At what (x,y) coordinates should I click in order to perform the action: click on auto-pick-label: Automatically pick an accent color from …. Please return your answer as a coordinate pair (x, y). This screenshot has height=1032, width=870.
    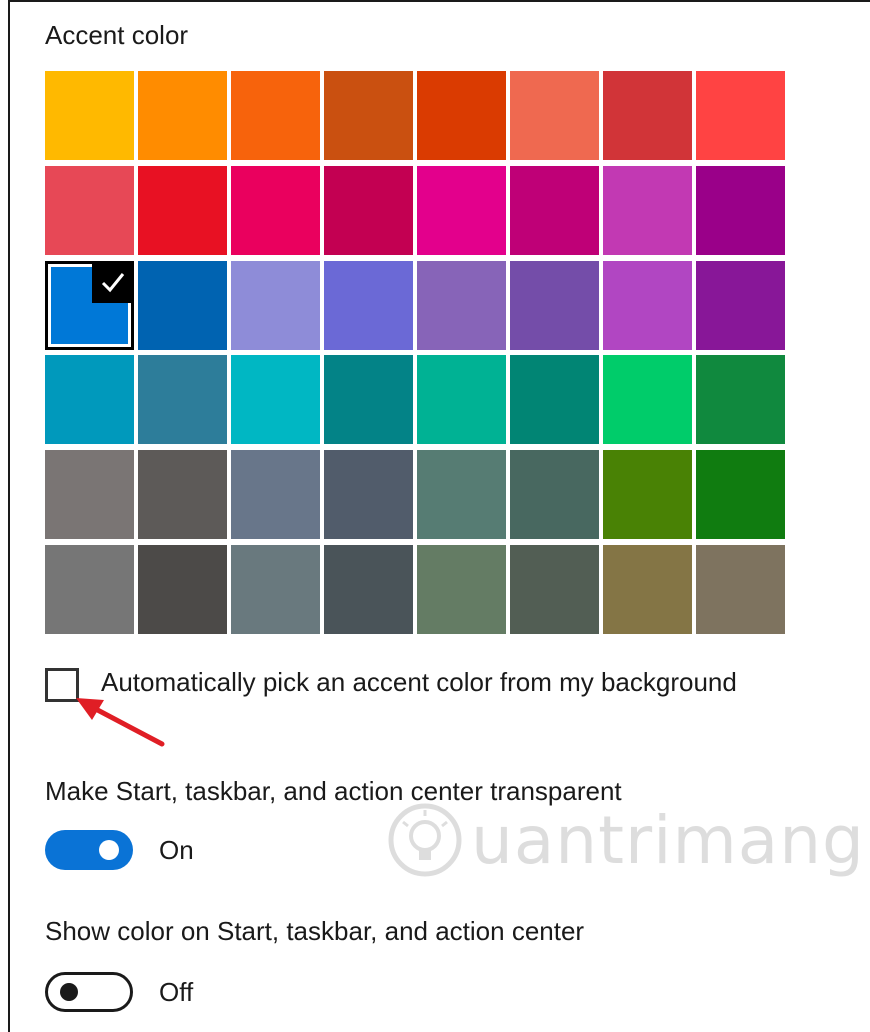
    Looking at the image, I should click on (419, 682).